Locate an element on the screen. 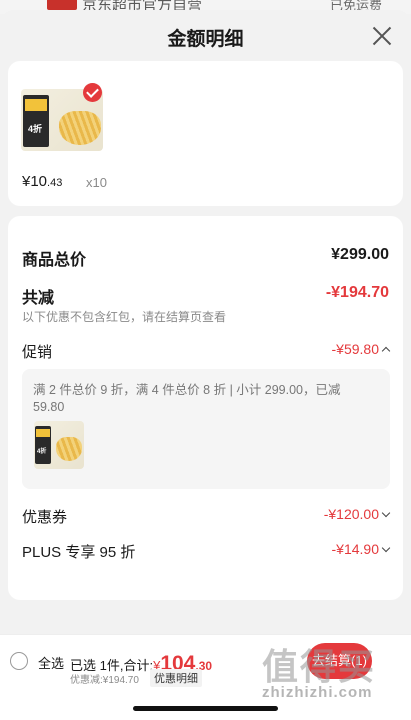 This screenshot has width=411, height=720. plus-label: PLUS 专享 95 折 is located at coordinates (79, 552).